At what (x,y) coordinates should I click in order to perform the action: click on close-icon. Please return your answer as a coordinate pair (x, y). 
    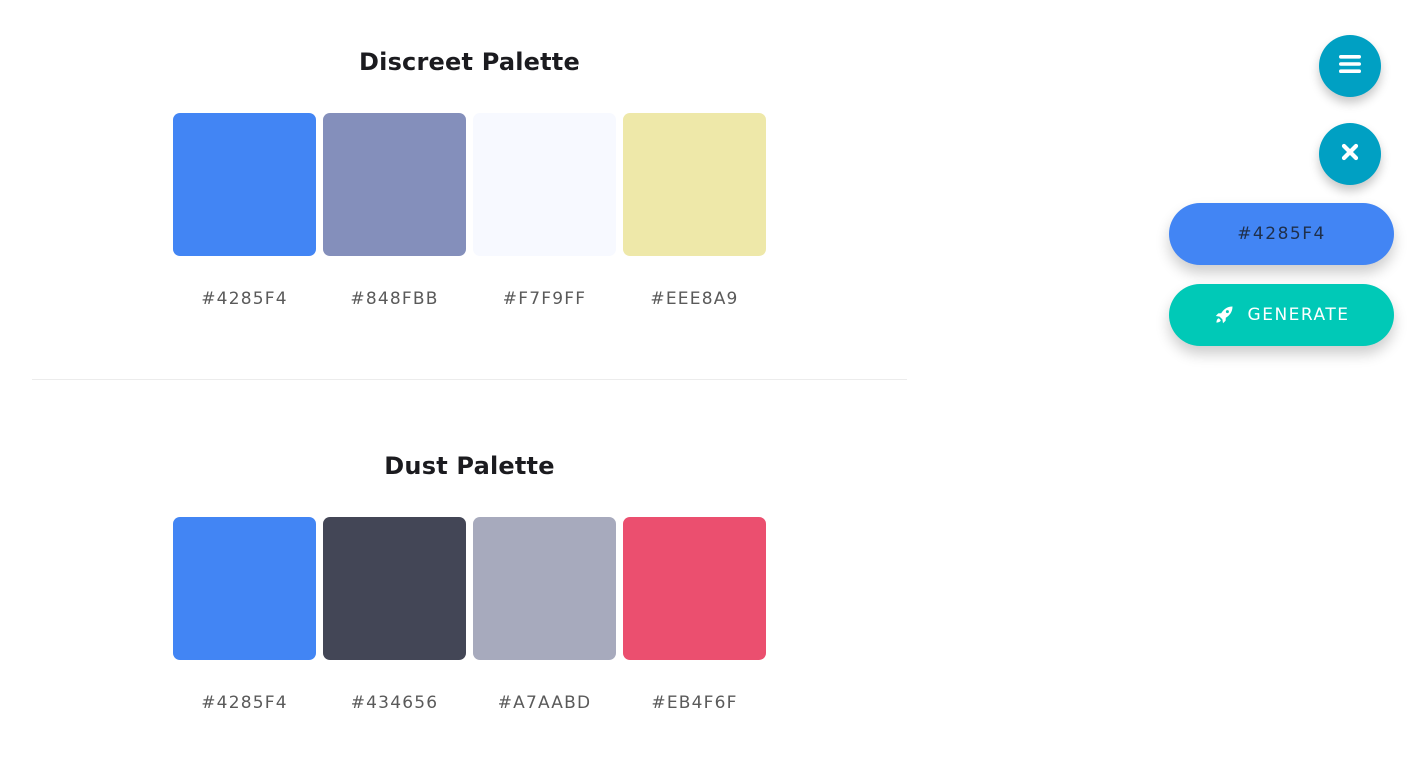
    Looking at the image, I should click on (1350, 154).